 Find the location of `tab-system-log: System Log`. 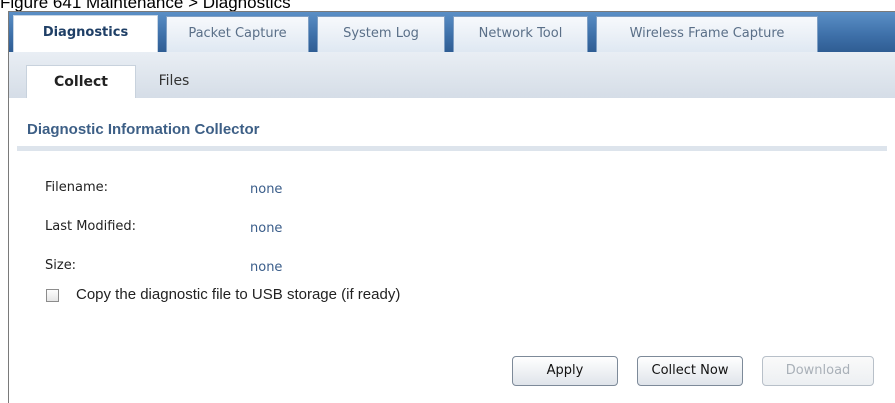

tab-system-log: System Log is located at coordinates (381, 34).